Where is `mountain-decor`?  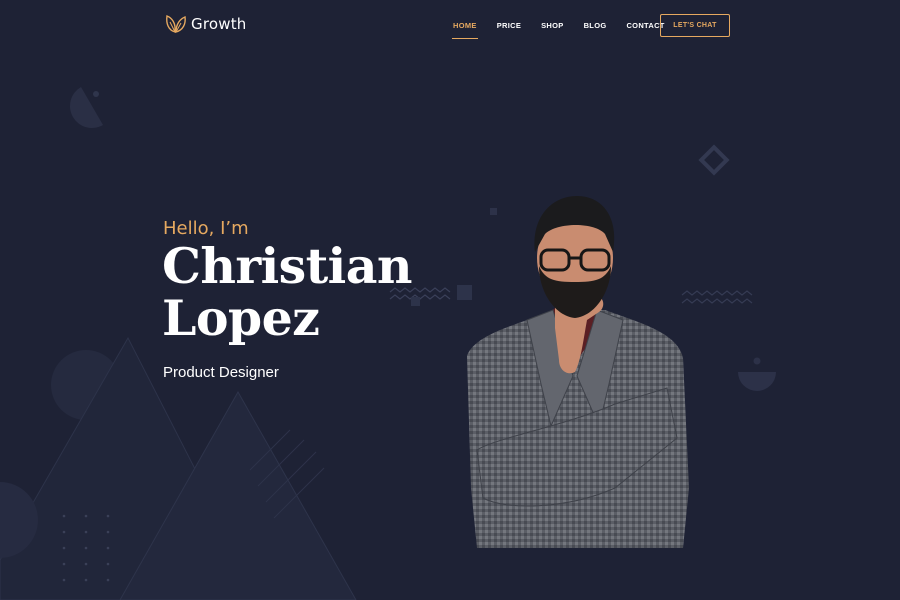 mountain-decor is located at coordinates (238, 495).